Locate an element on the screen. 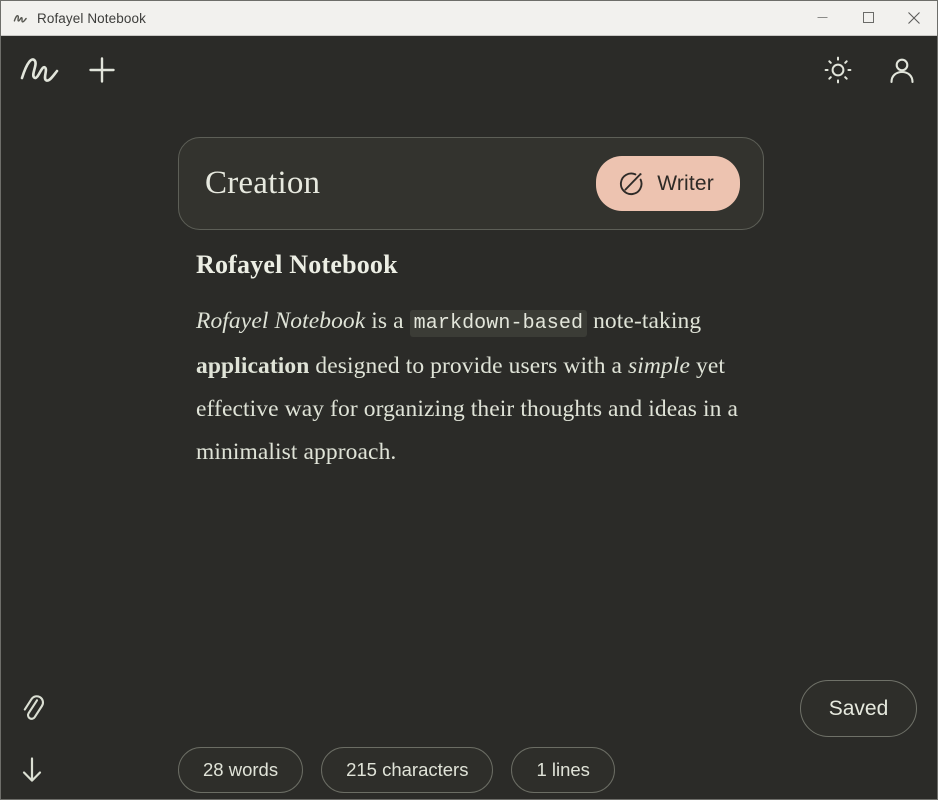  window-controls is located at coordinates (868, 18).